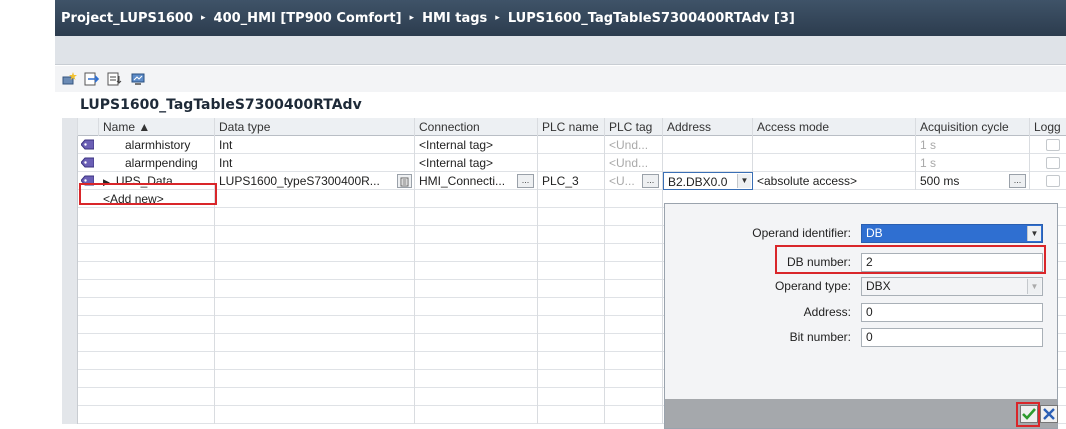 The height and width of the screenshot is (429, 1066). I want to click on address-label: Address:, so click(827, 312).